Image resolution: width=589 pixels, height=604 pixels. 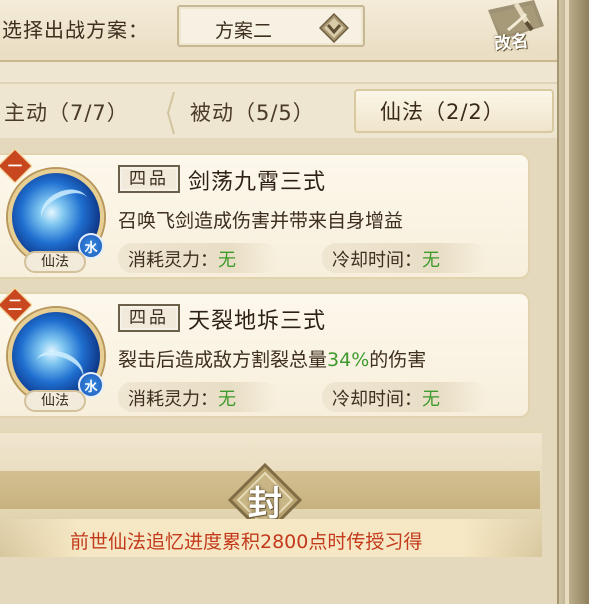 I want to click on tab-active-skills: 主动（7/7）, so click(x=66, y=112).